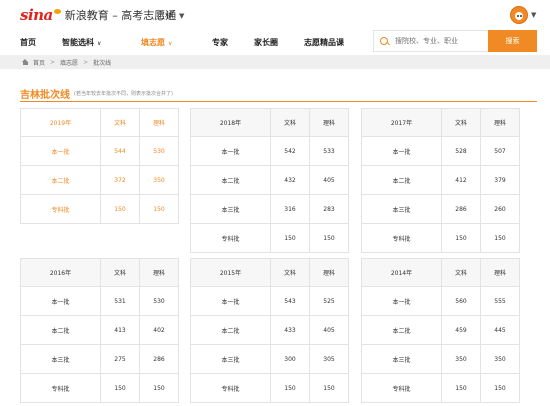  I want to click on table-header-row: 2016年 文科 理科, so click(99, 272).